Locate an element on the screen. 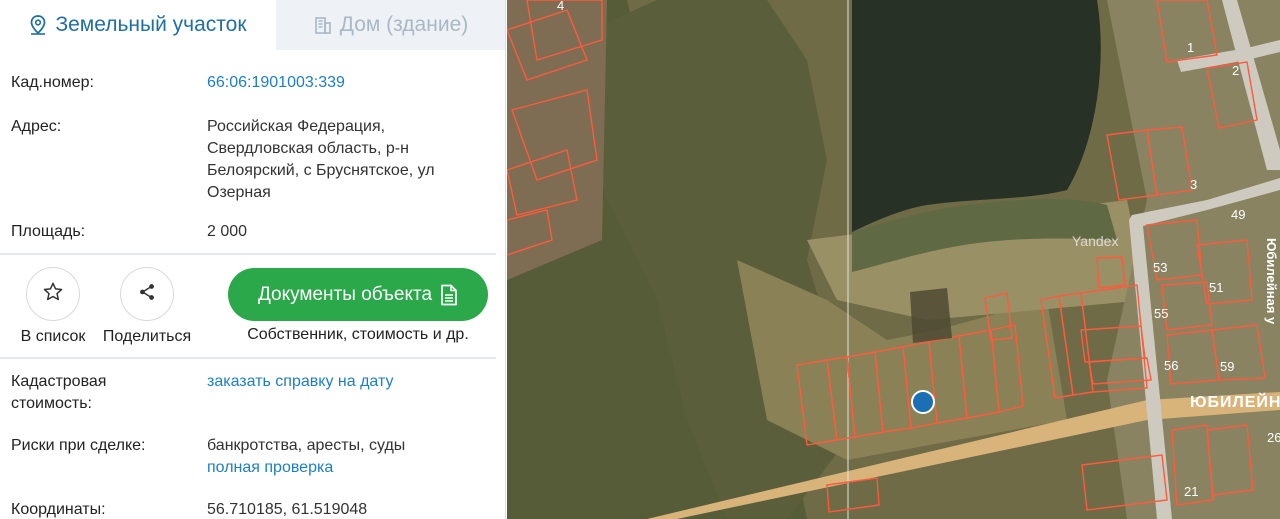 The image size is (1280, 519). map-pin-icon is located at coordinates (38, 25).